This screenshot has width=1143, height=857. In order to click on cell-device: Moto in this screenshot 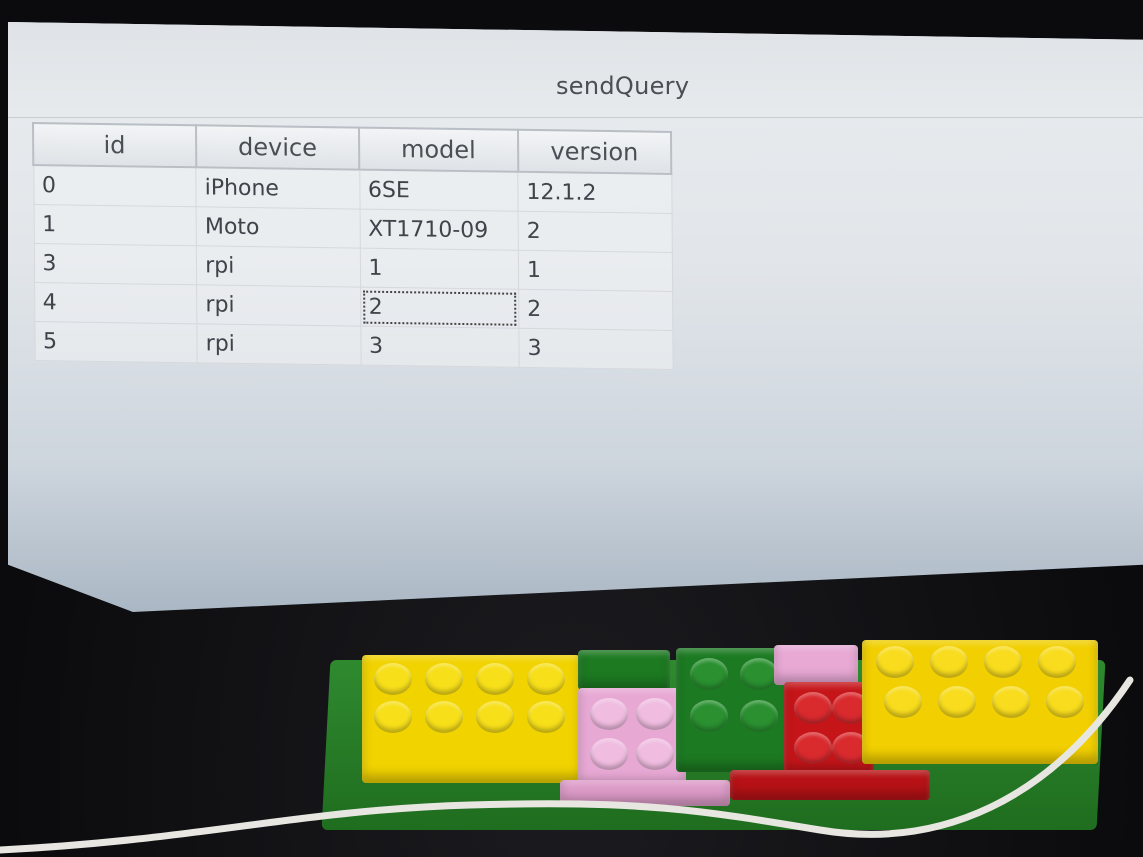, I will do `click(278, 227)`.